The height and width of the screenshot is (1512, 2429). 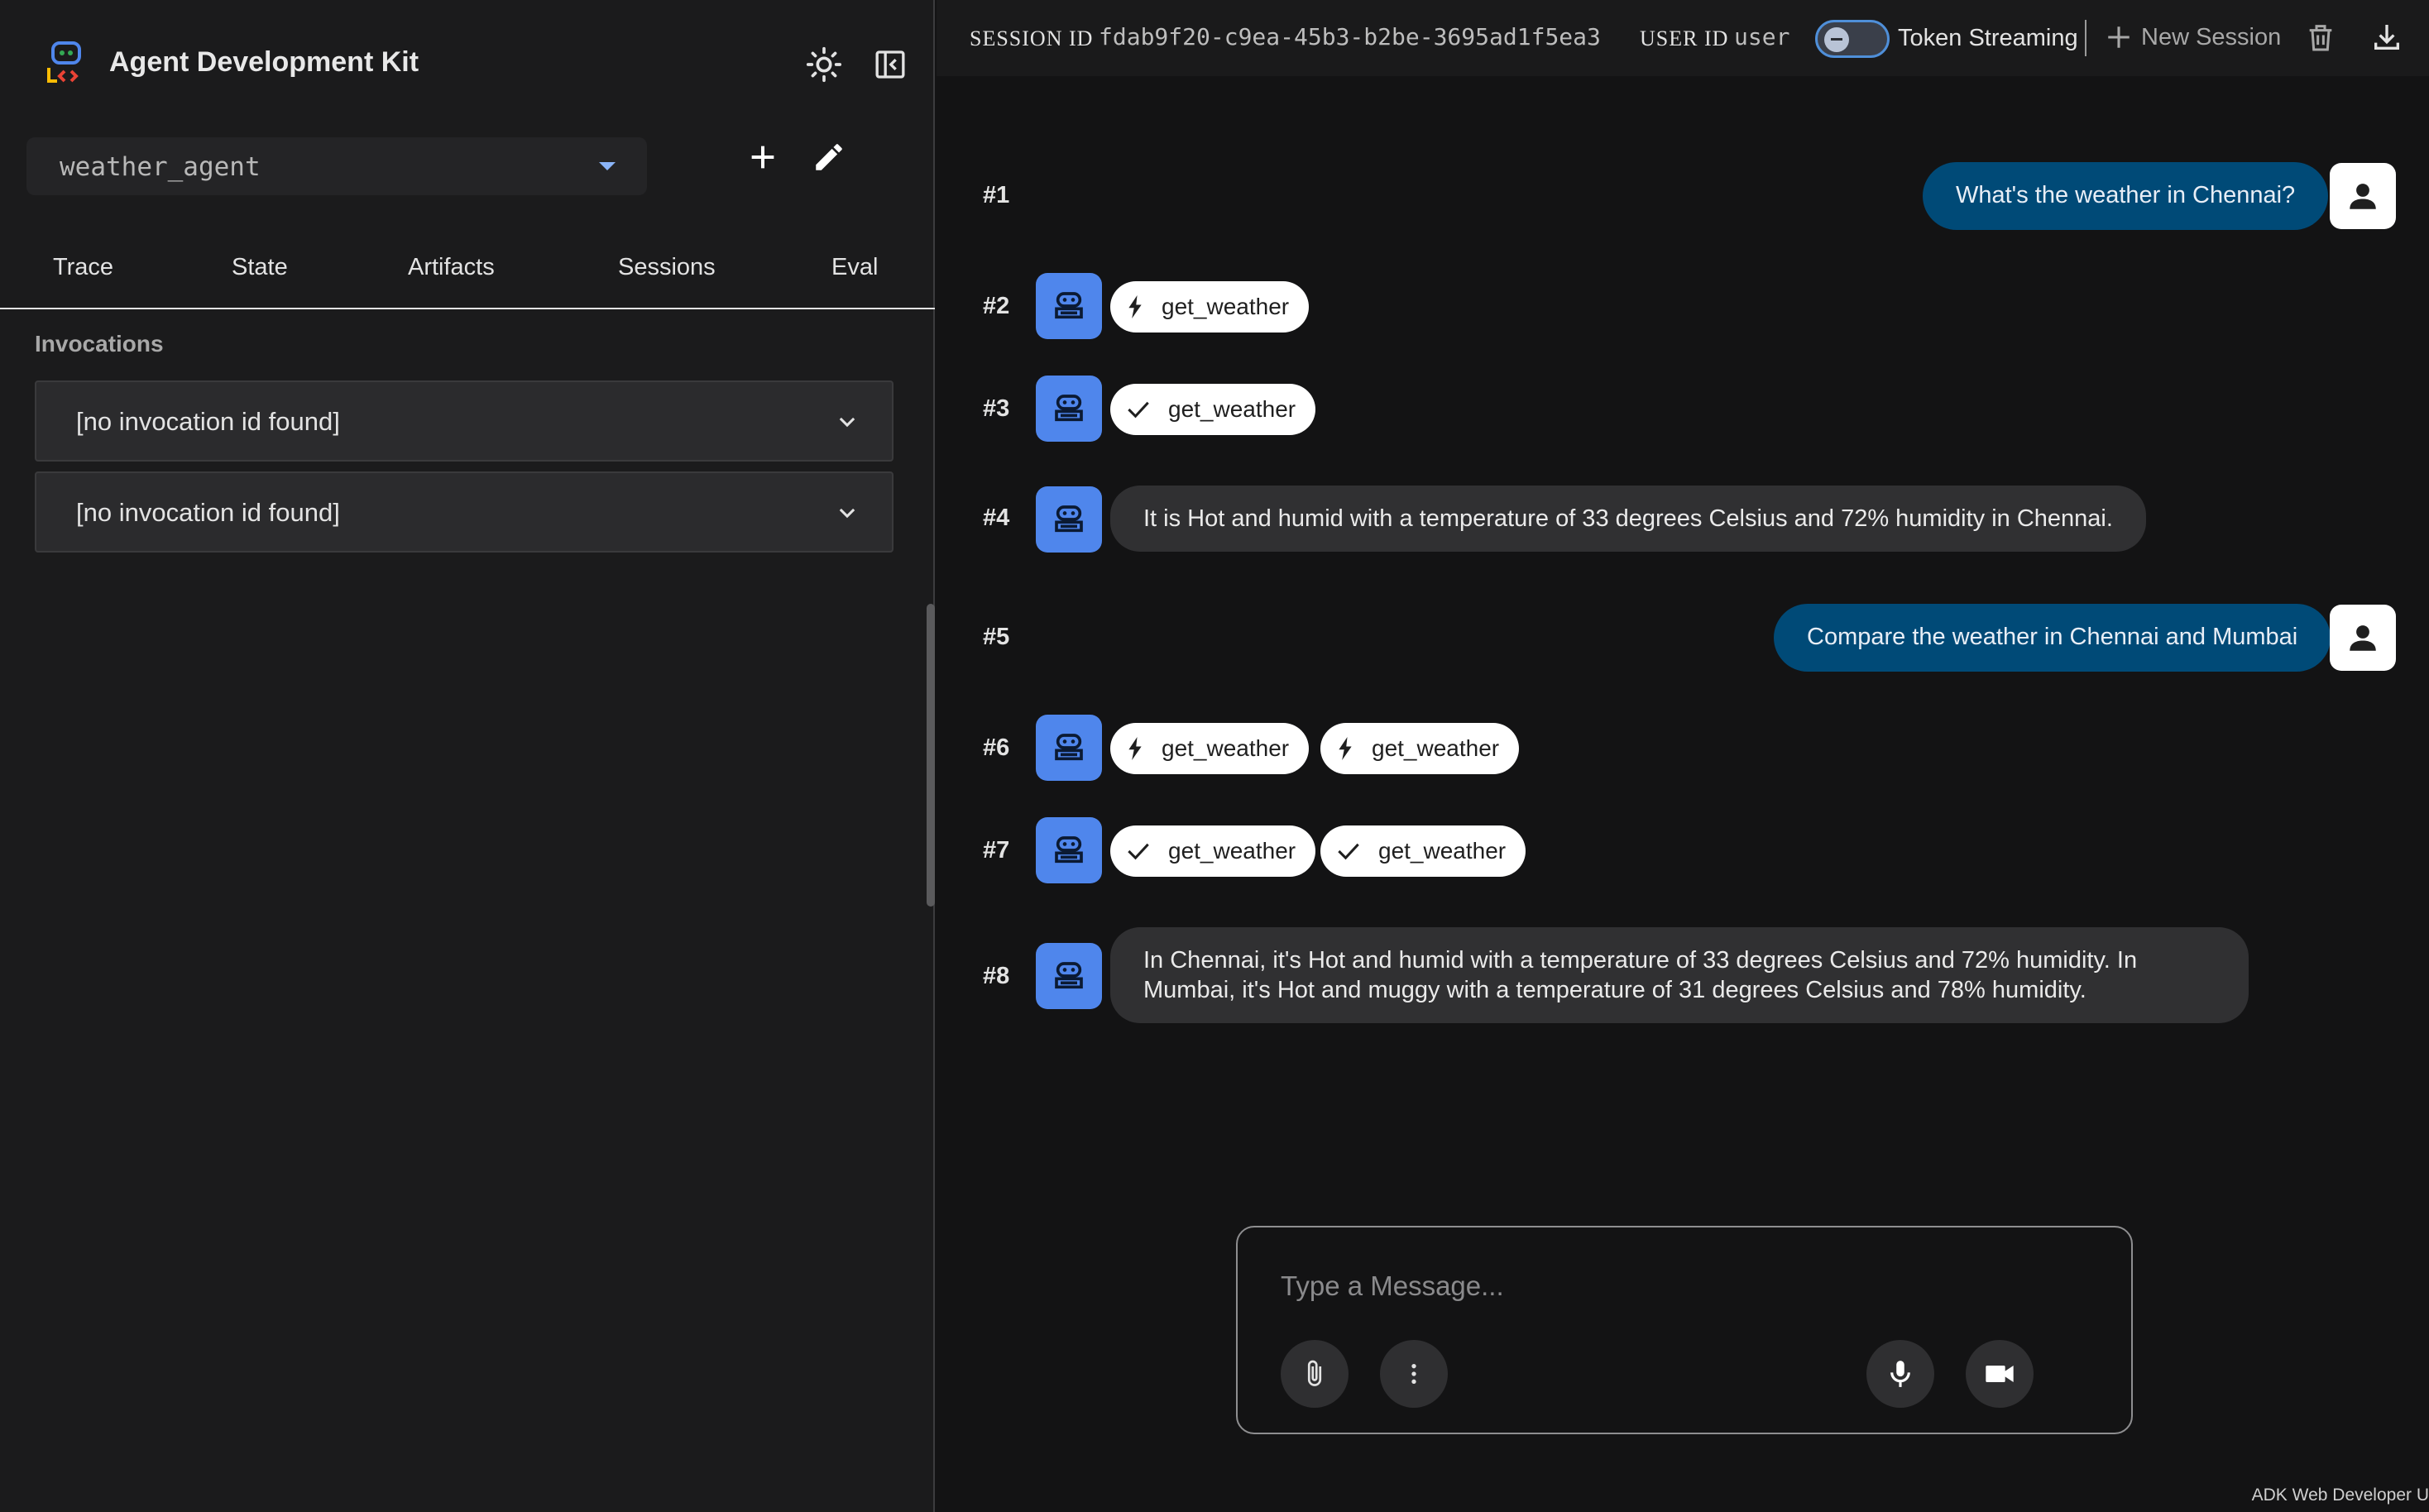 I want to click on videocam-icon, so click(x=2000, y=1374).